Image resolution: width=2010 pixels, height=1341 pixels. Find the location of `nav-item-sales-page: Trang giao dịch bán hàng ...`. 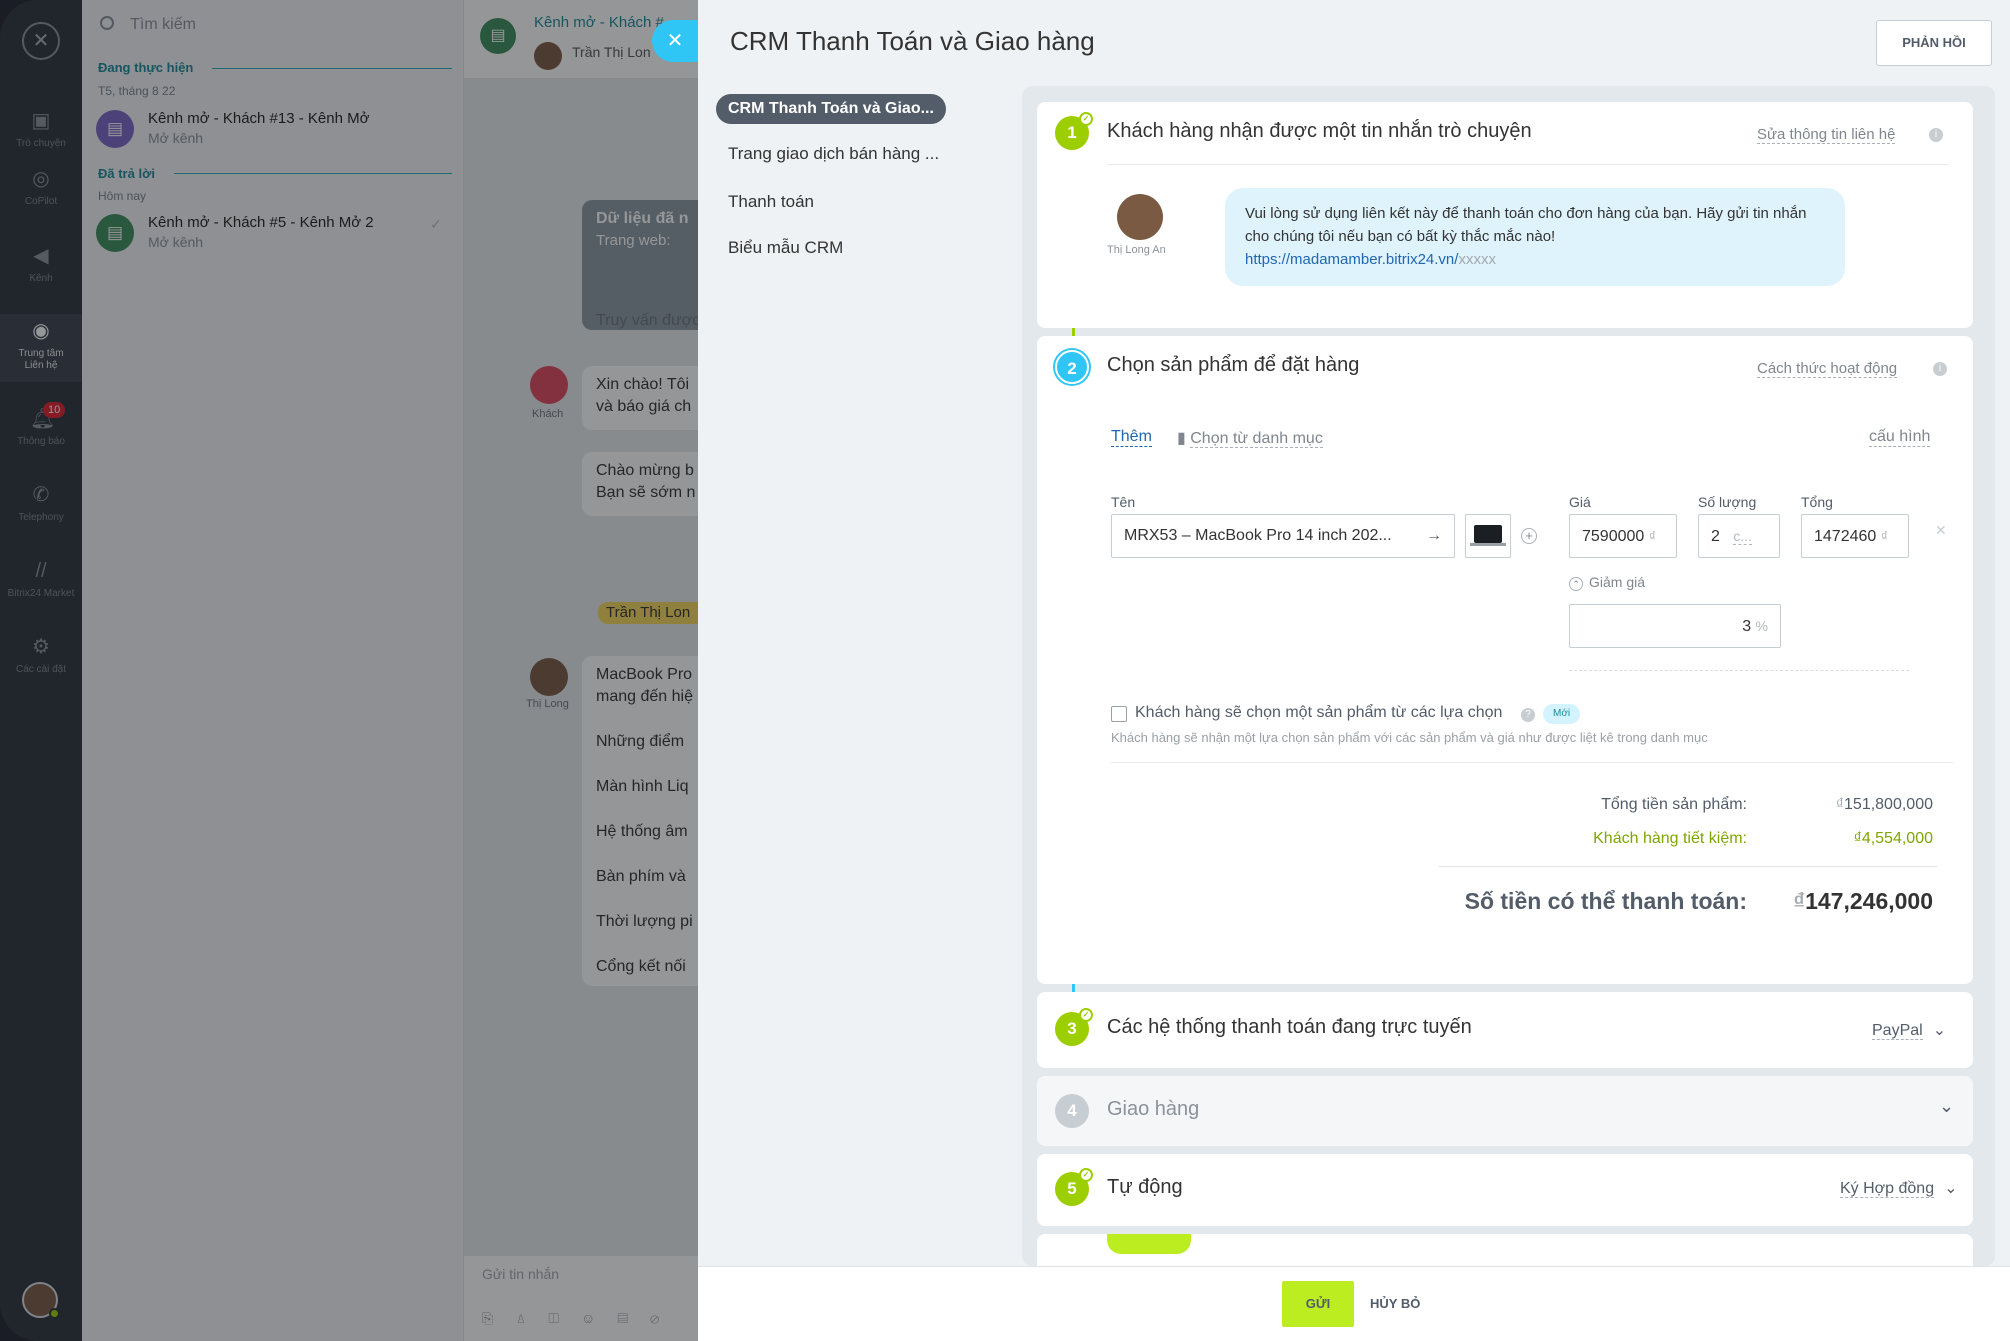

nav-item-sales-page: Trang giao dịch bán hàng ... is located at coordinates (833, 154).